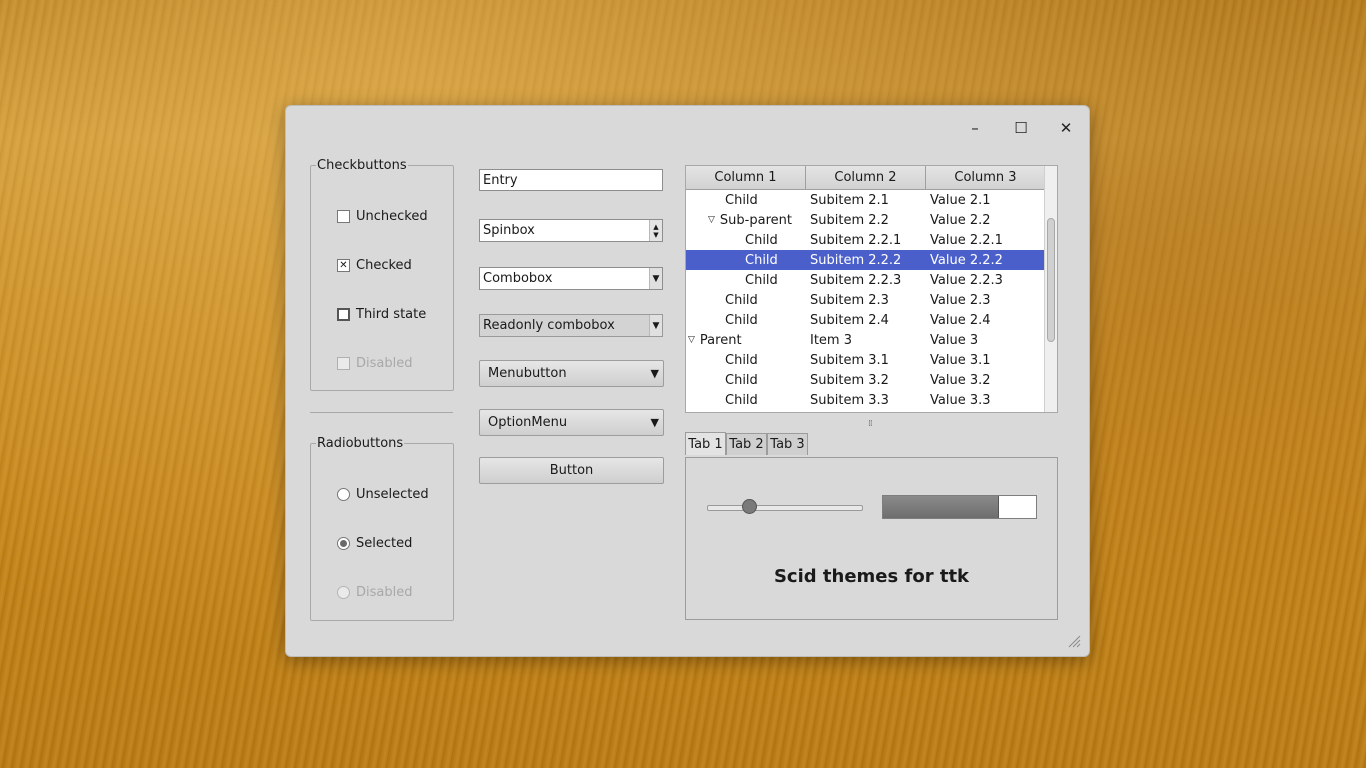 This screenshot has width=1366, height=768. What do you see at coordinates (571, 230) in the screenshot?
I see `spinbox: Spinbox ▲ ▼` at bounding box center [571, 230].